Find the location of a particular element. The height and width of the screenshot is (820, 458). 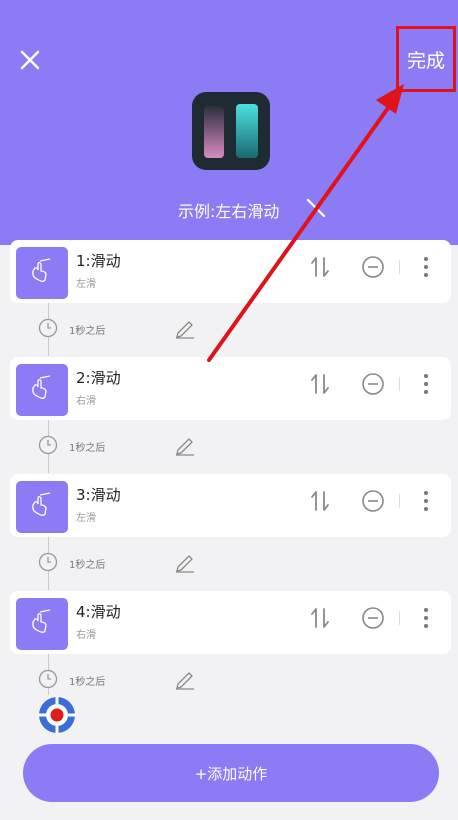

script-app-icon is located at coordinates (231, 131).